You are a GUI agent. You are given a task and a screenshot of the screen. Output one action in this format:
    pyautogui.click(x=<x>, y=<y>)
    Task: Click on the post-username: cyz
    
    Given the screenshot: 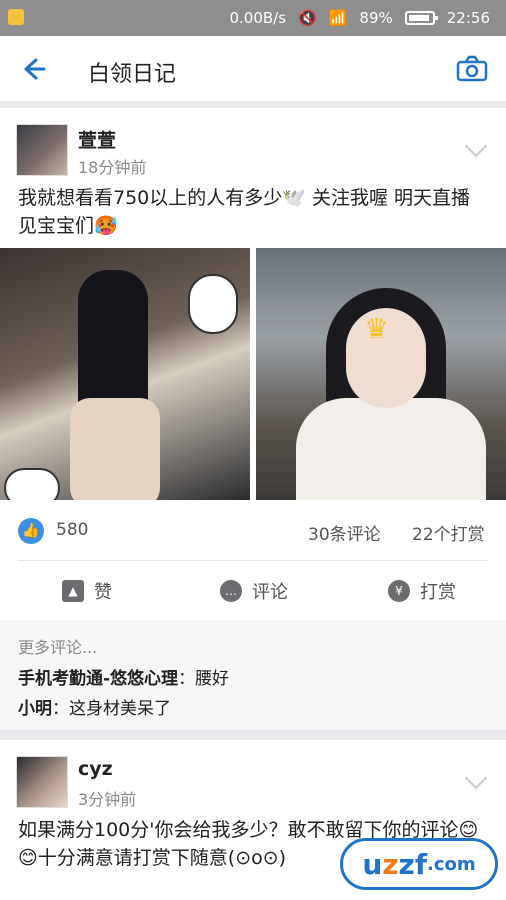 What is the action you would take?
    pyautogui.click(x=95, y=769)
    